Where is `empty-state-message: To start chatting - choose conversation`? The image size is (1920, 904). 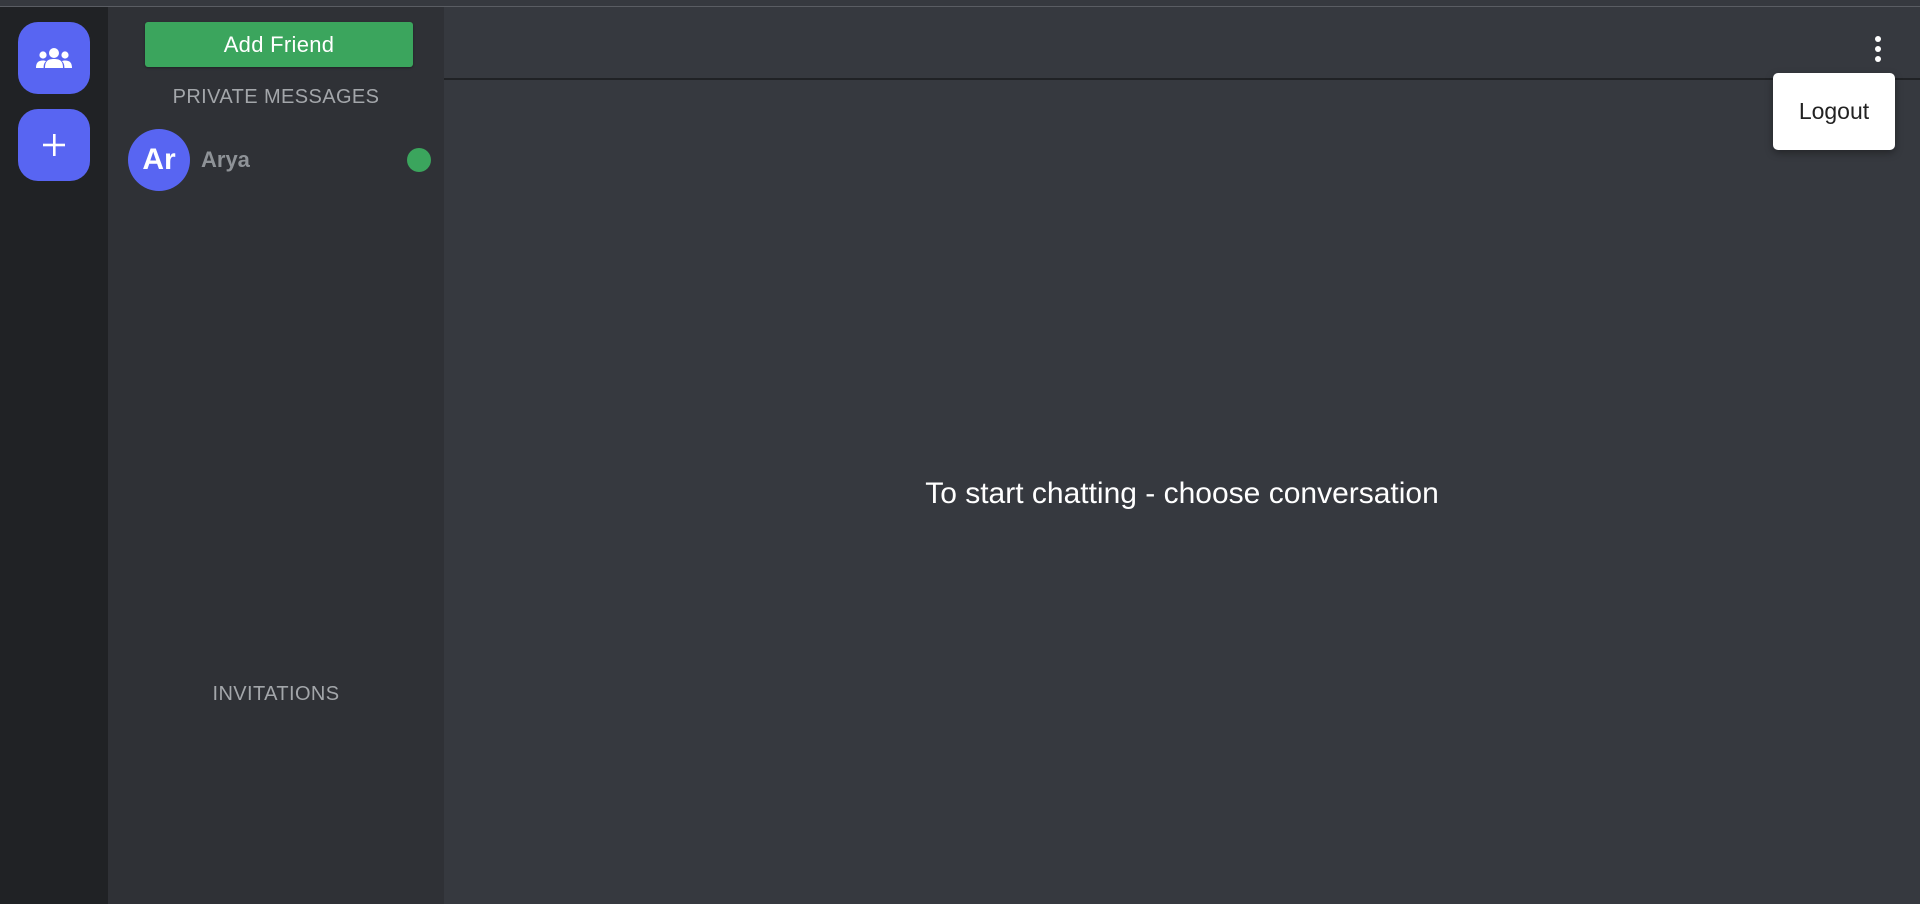 empty-state-message: To start chatting - choose conversation is located at coordinates (1182, 493).